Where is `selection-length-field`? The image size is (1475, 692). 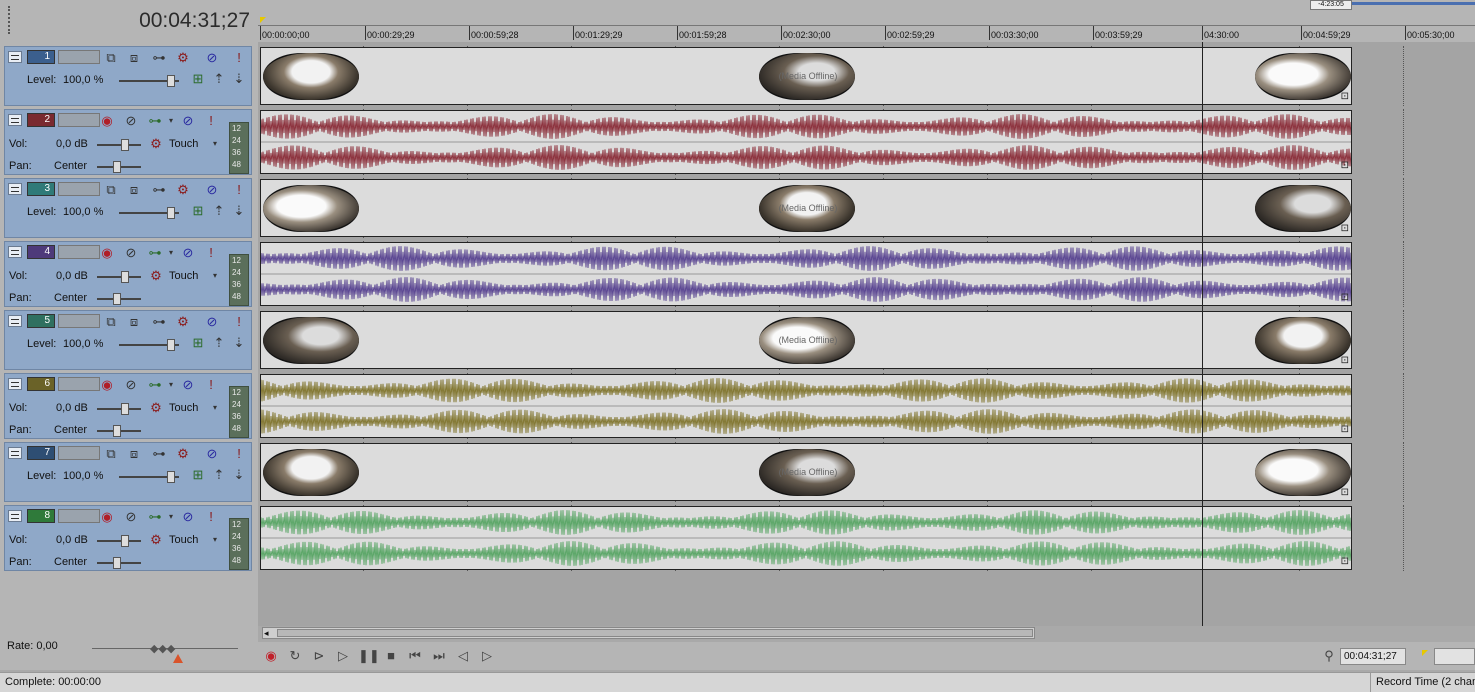 selection-length-field is located at coordinates (1454, 656).